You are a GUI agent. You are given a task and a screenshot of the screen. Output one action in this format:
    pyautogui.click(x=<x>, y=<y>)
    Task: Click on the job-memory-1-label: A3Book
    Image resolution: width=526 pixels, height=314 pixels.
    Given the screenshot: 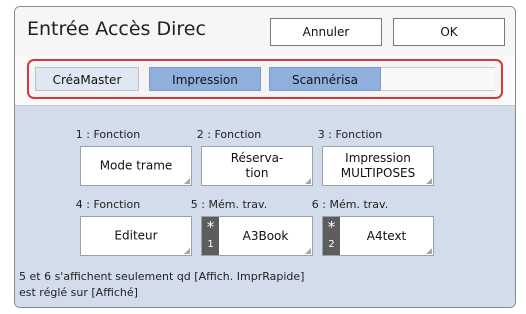 What is the action you would take?
    pyautogui.click(x=265, y=236)
    